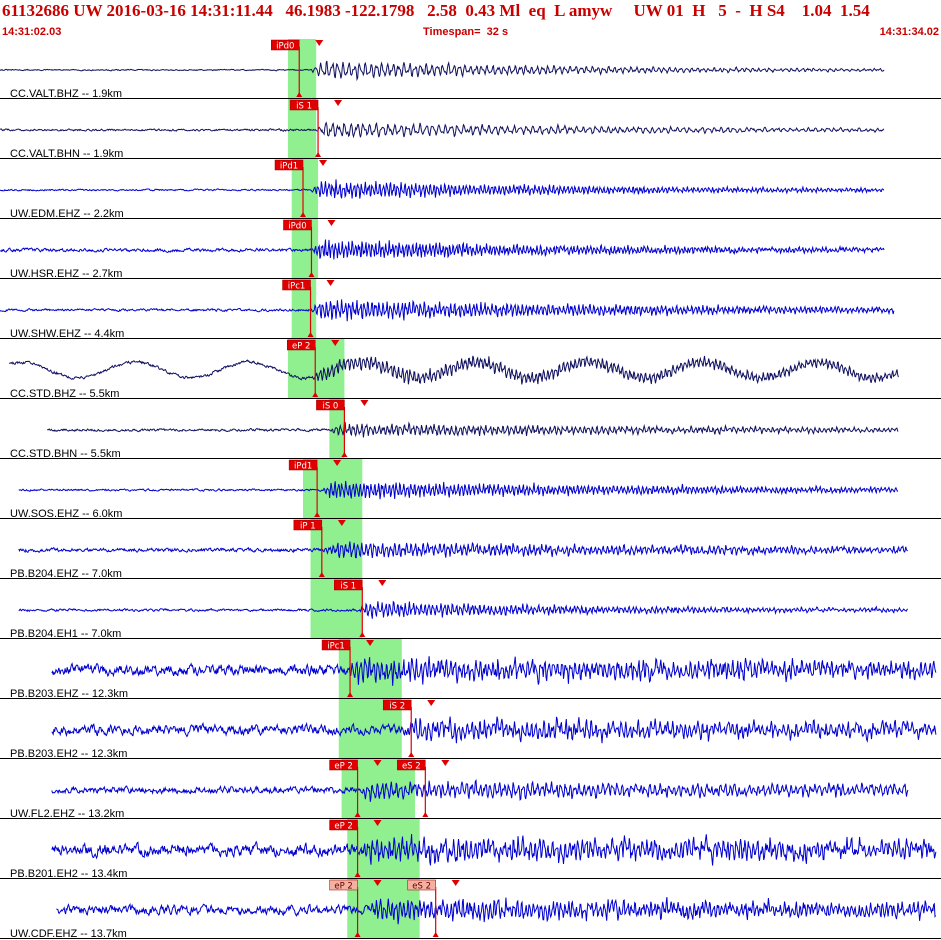 The width and height of the screenshot is (941, 940). I want to click on trace-row: eP 2PB.B201.EH2 -- 13.4km, so click(470, 849).